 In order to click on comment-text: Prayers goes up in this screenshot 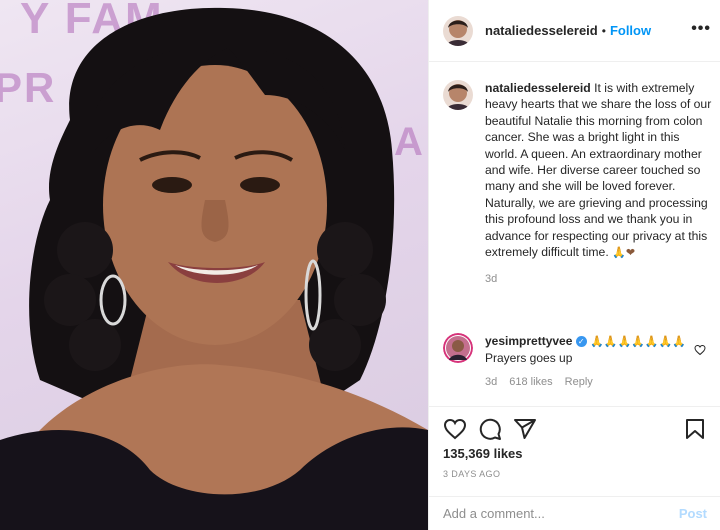, I will do `click(529, 358)`.